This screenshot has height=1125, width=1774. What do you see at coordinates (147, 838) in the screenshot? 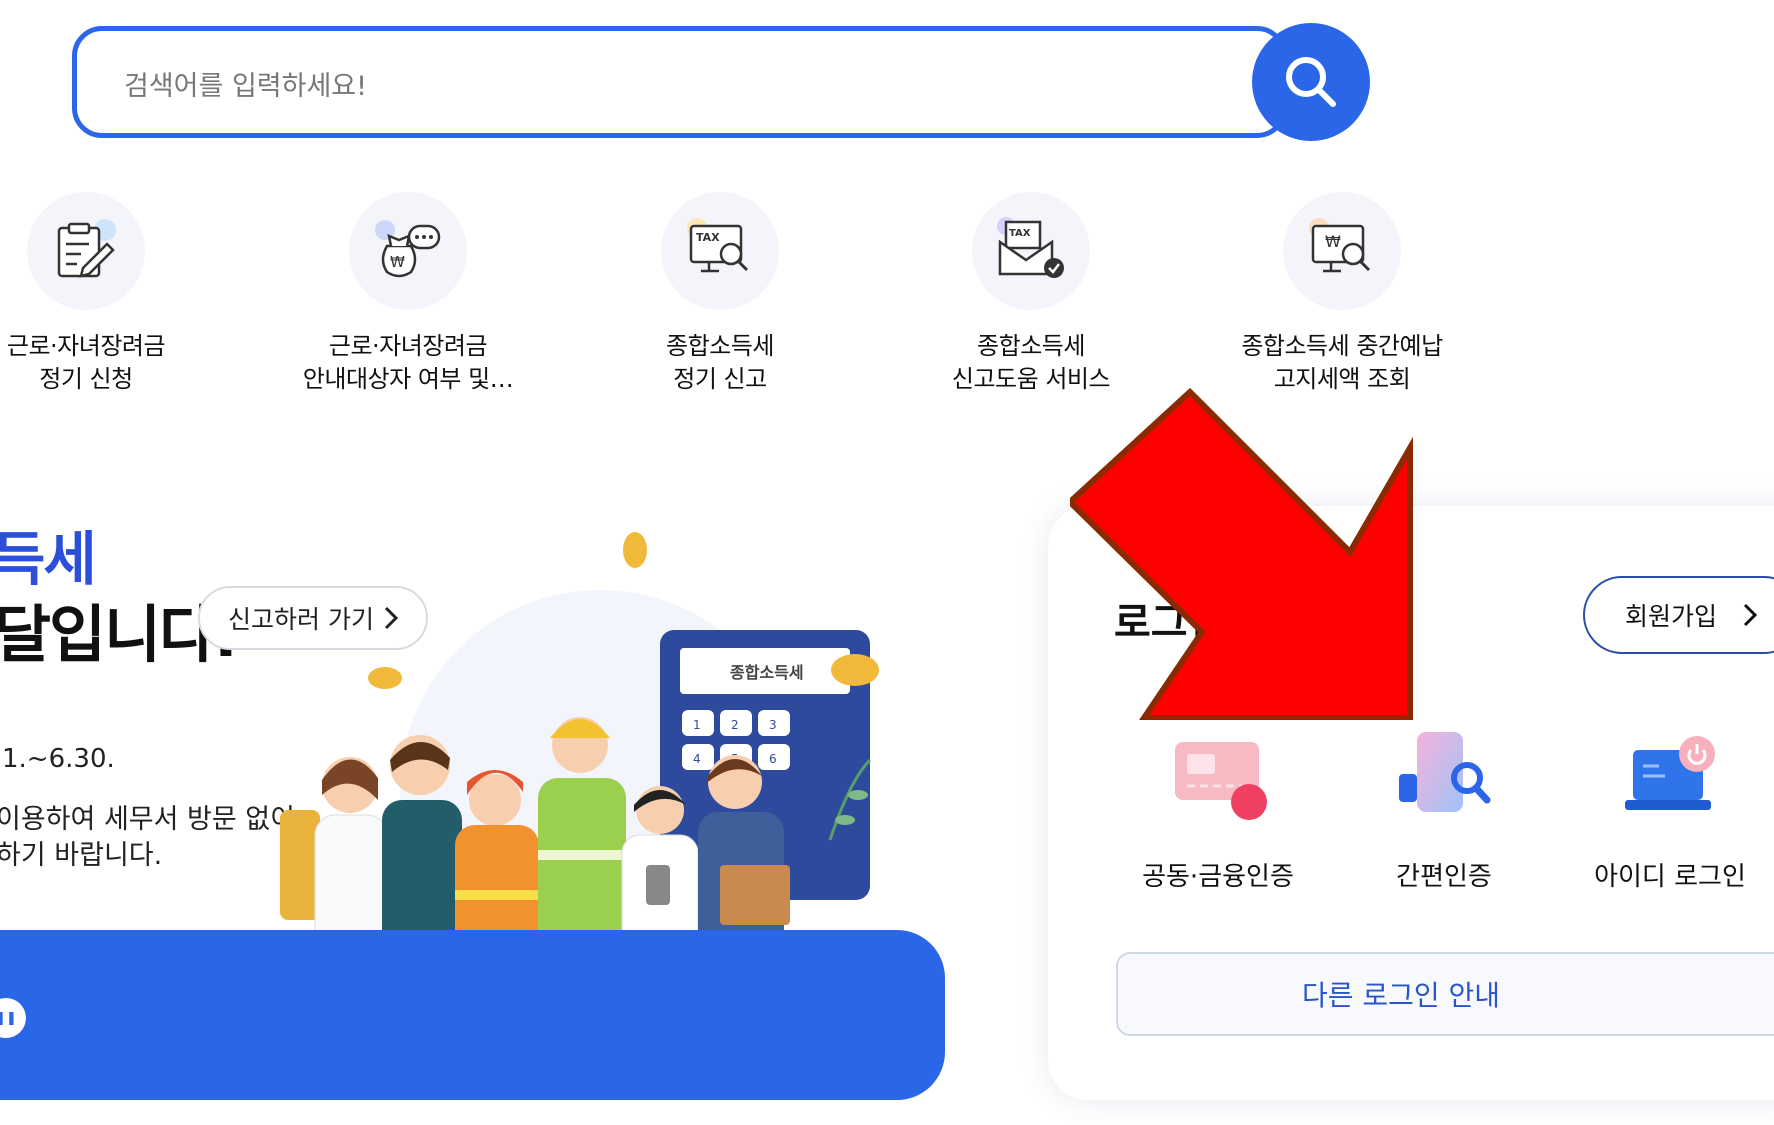
I see `banner-description: 이용하여 세무서 방문 없이 하기 바랍니다.` at bounding box center [147, 838].